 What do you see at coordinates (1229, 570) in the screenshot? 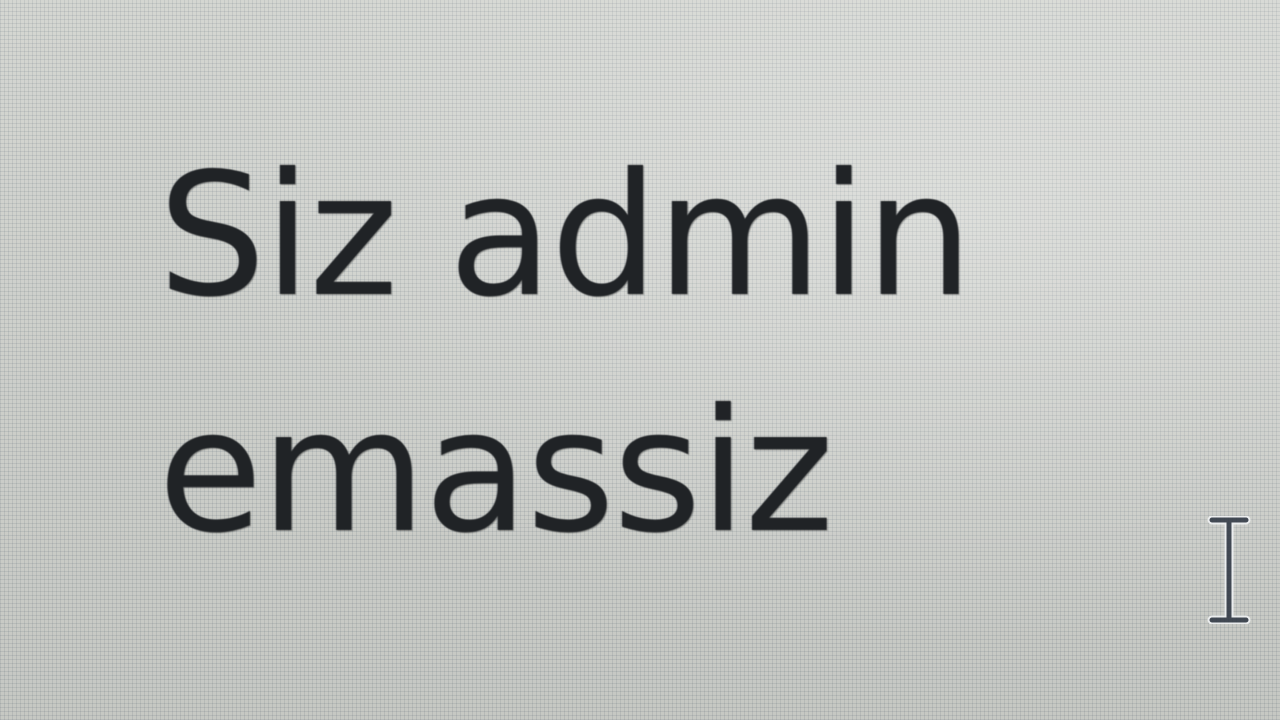
I see `text-cursor-icon` at bounding box center [1229, 570].